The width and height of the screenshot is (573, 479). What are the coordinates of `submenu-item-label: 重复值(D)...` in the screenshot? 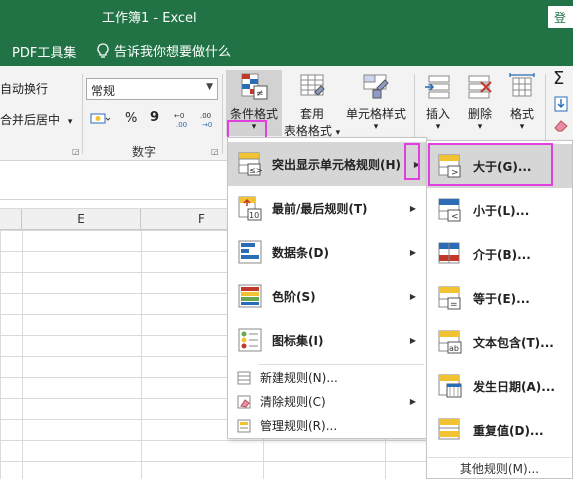 It's located at (508, 430).